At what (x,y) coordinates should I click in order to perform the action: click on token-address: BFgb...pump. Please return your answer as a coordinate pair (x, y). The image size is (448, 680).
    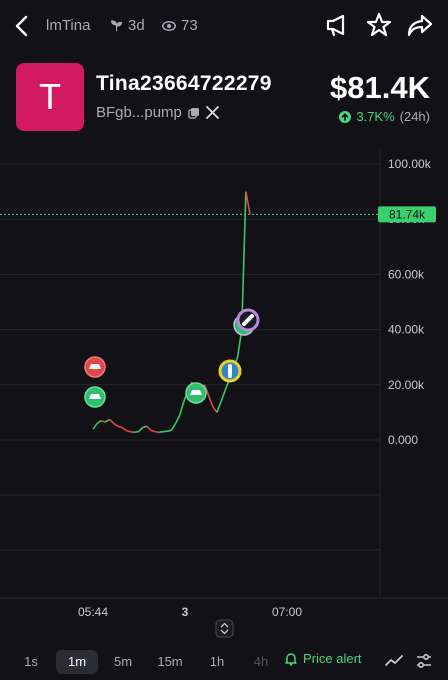
    Looking at the image, I should click on (139, 112).